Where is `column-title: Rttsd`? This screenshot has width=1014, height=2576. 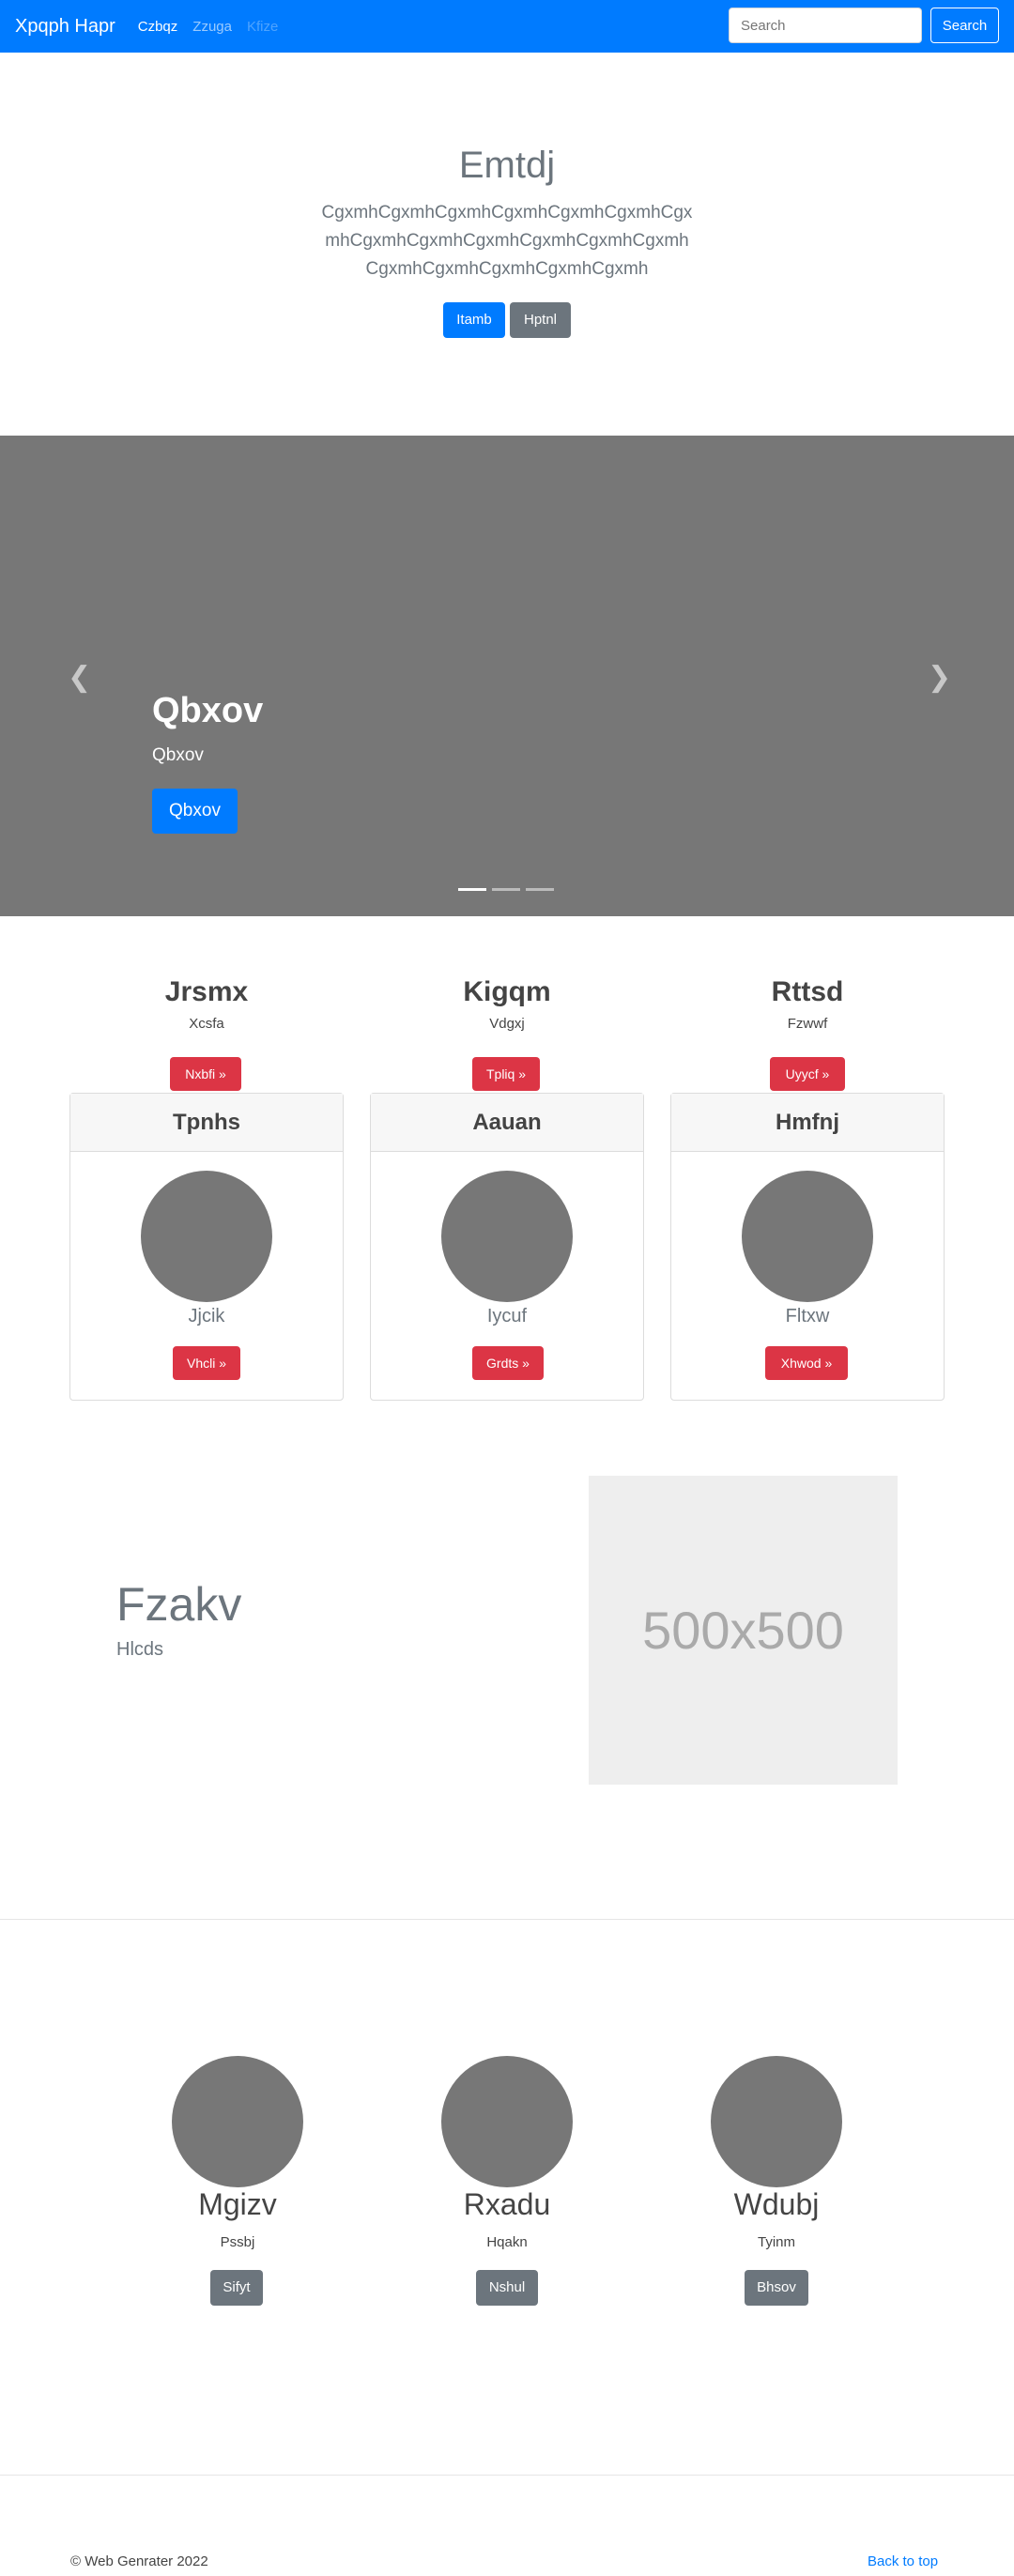
column-title: Rttsd is located at coordinates (808, 992).